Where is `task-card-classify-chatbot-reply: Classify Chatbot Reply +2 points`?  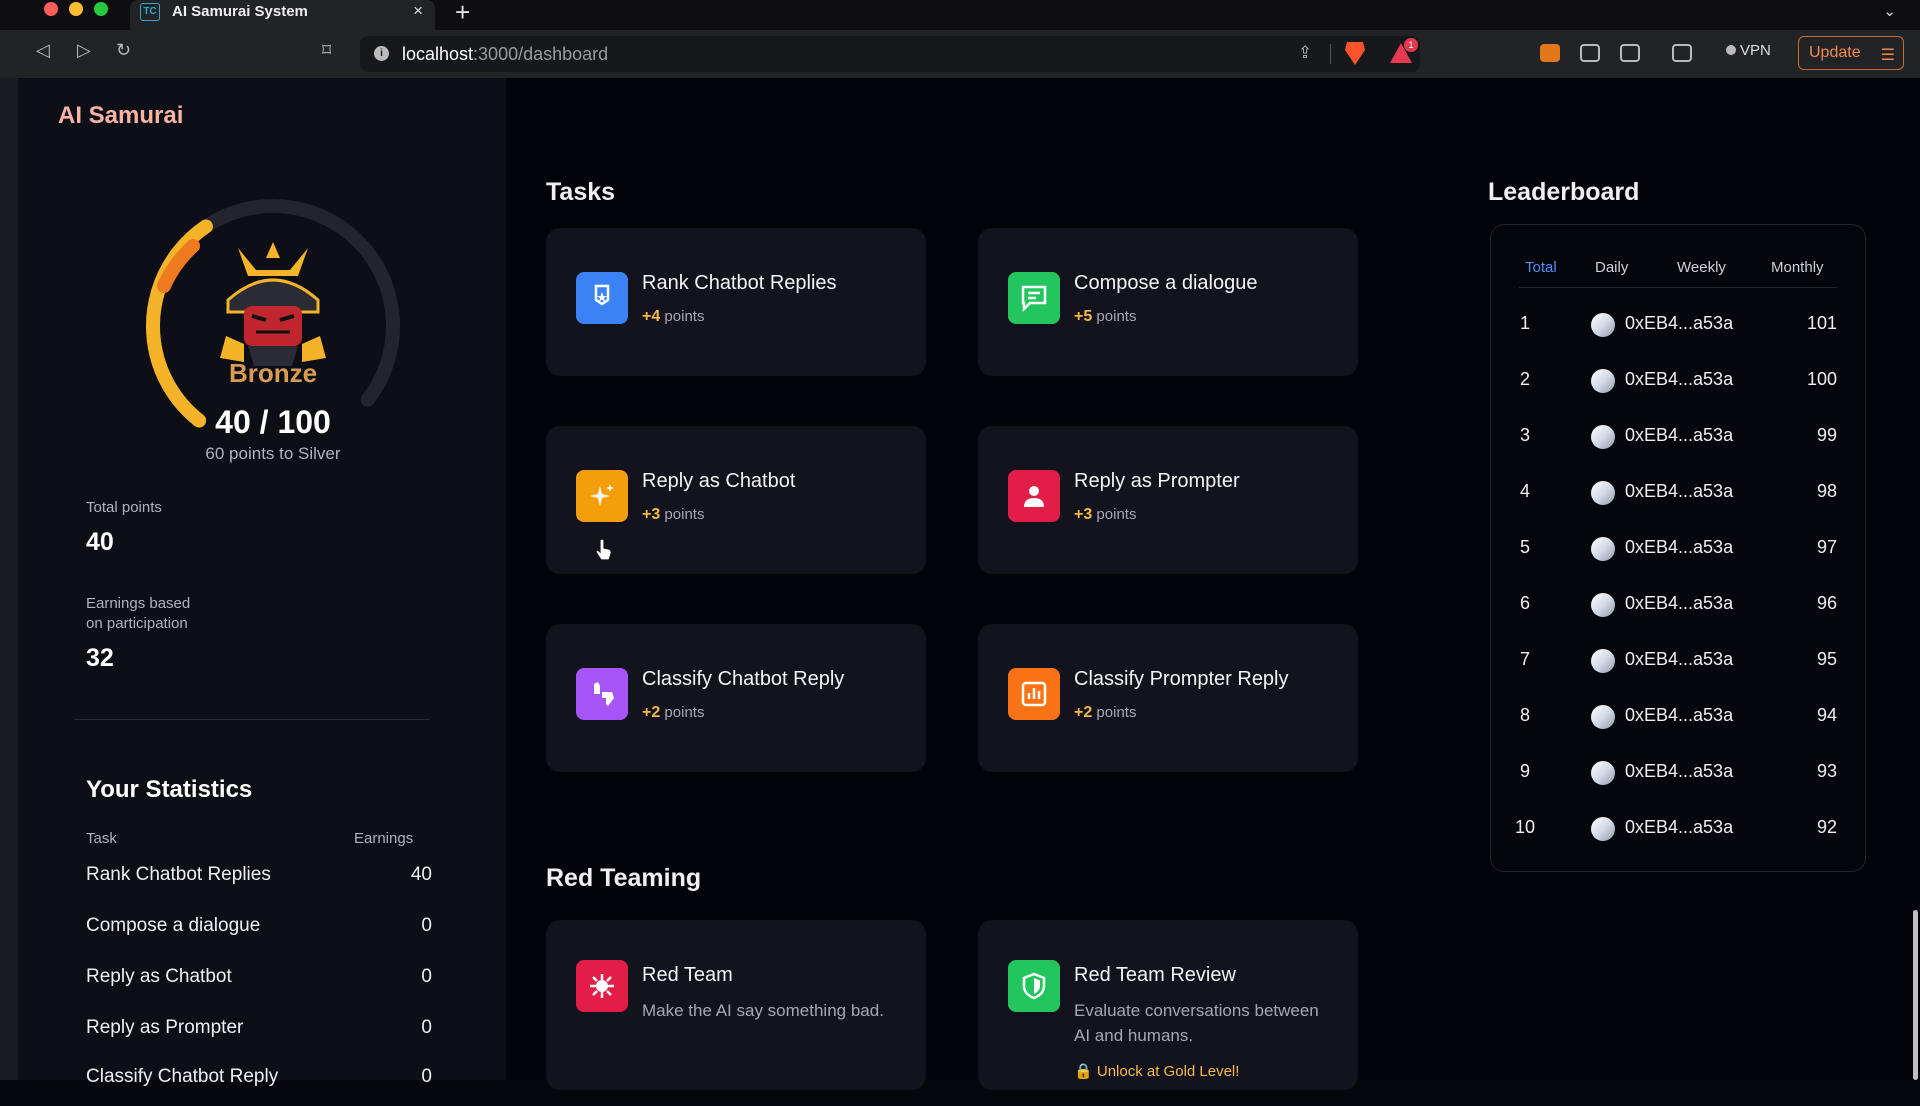
task-card-classify-chatbot-reply: Classify Chatbot Reply +2 points is located at coordinates (736, 698).